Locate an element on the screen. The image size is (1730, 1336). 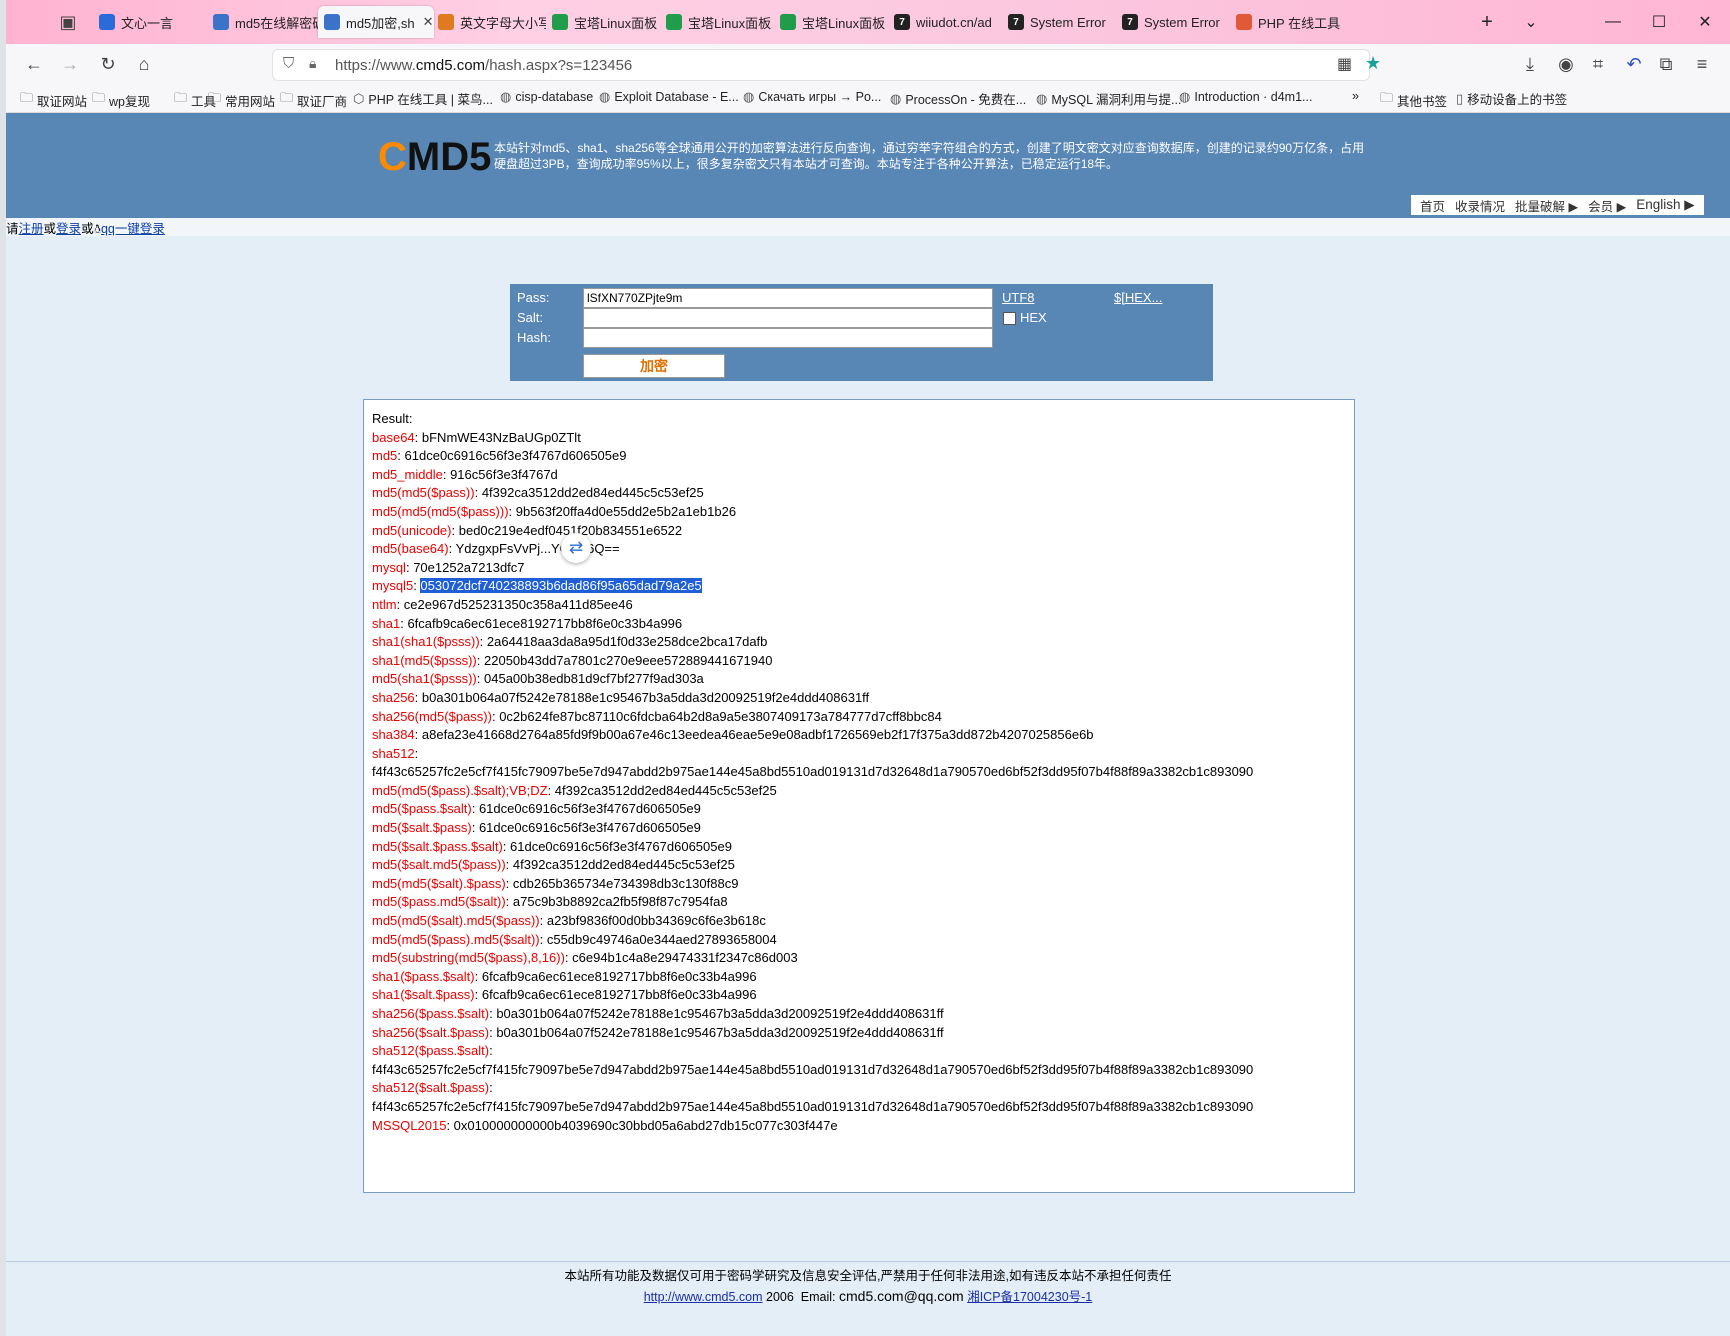
login-link: 登录 is located at coordinates (68, 229).